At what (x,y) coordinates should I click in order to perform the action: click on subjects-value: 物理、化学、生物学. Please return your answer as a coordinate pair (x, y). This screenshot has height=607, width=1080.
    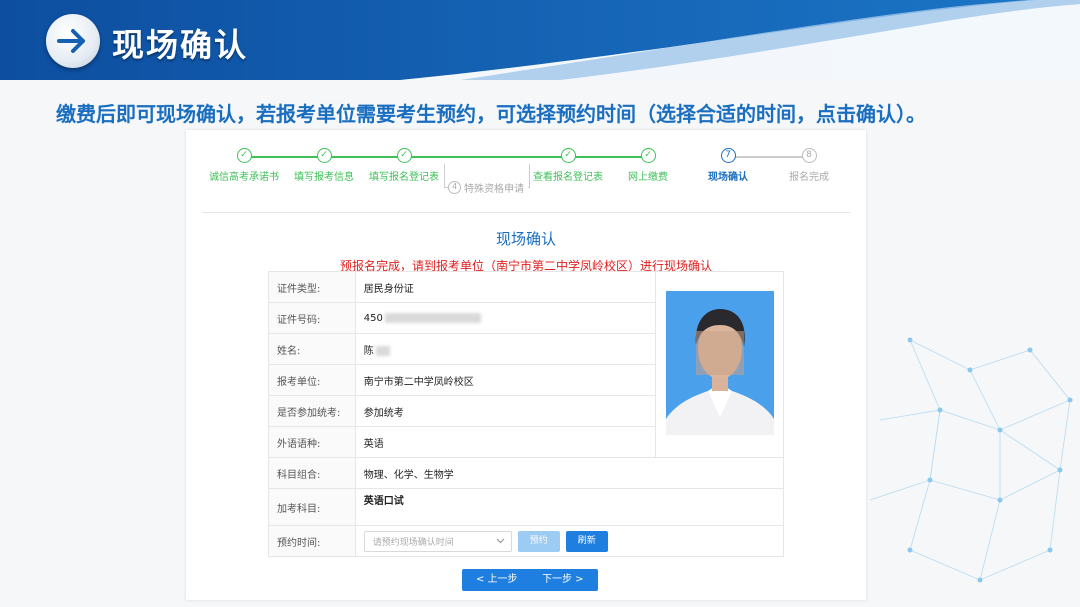
    Looking at the image, I should click on (569, 473).